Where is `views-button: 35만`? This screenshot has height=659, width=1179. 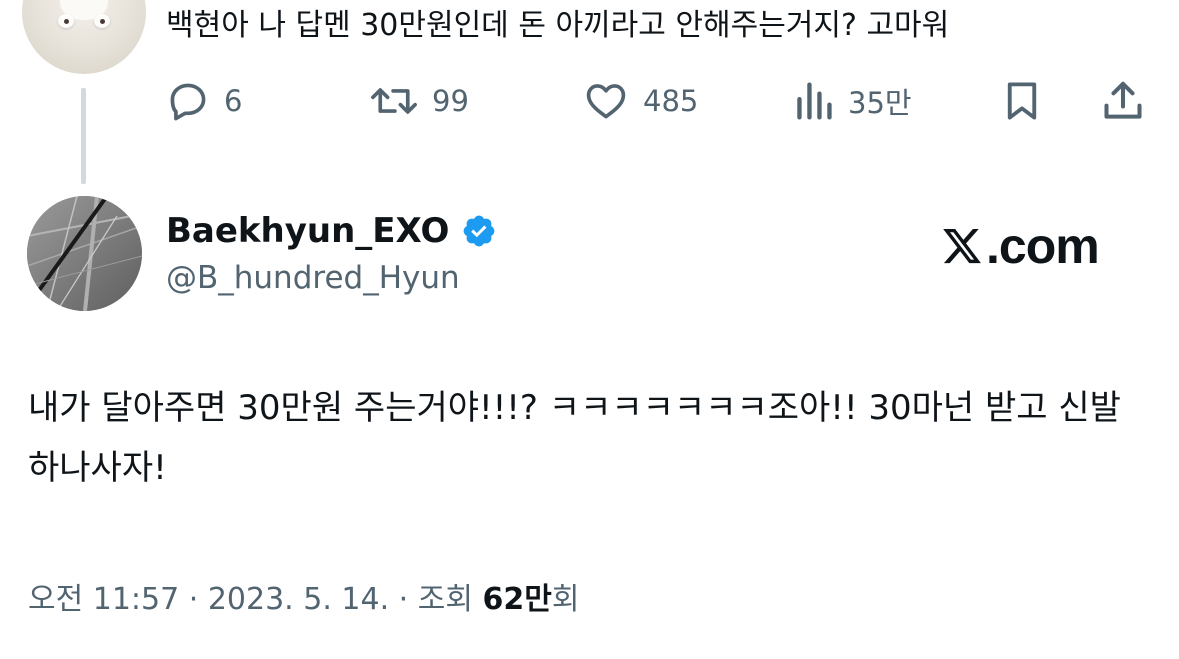
views-button: 35만 is located at coordinates (853, 101).